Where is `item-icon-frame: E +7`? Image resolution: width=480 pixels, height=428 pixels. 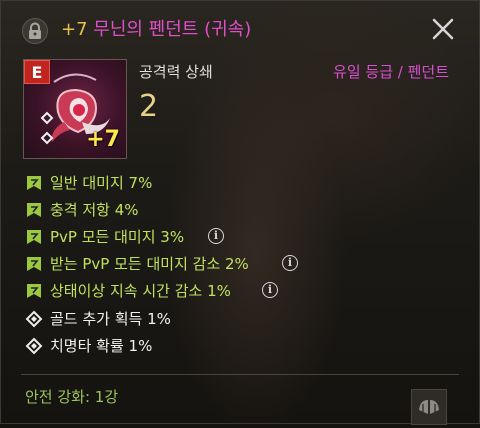
item-icon-frame: E +7 is located at coordinates (75, 109).